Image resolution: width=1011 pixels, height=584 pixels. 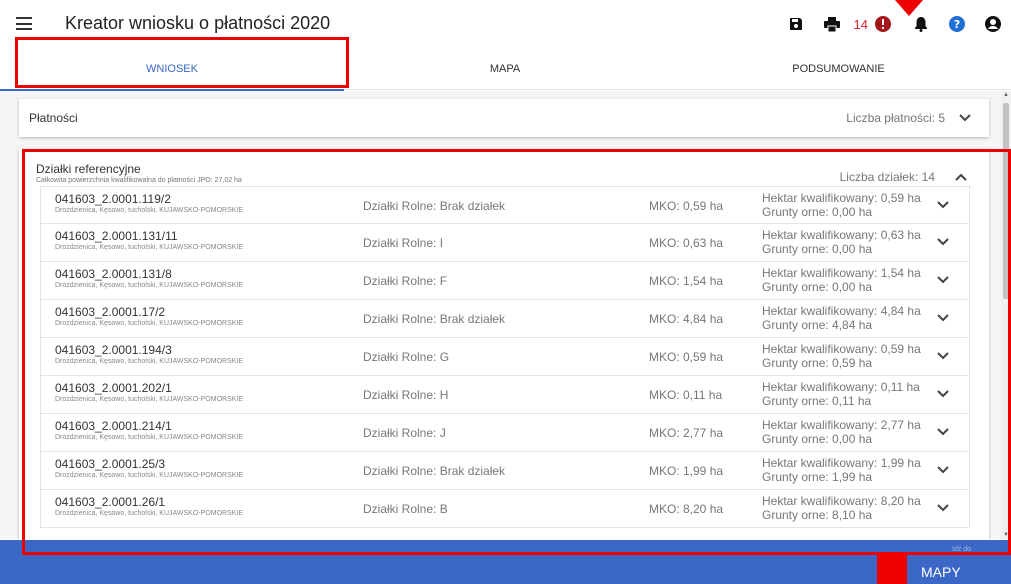 I want to click on annotation-arrow-icon, so click(x=909, y=8).